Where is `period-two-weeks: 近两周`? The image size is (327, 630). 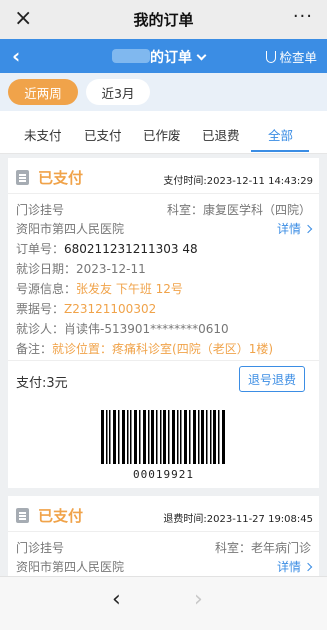
period-two-weeks: 近两周 is located at coordinates (43, 92).